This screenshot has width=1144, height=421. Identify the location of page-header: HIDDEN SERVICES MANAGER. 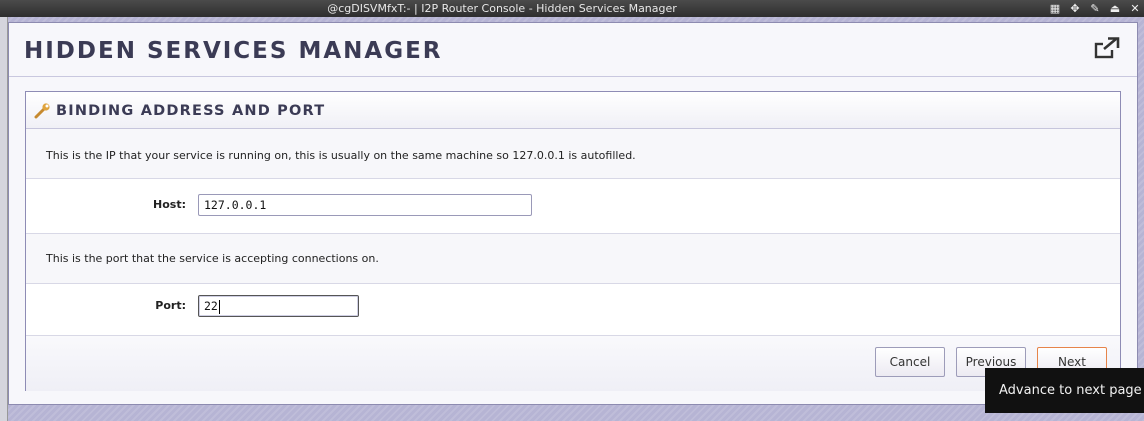
(573, 50).